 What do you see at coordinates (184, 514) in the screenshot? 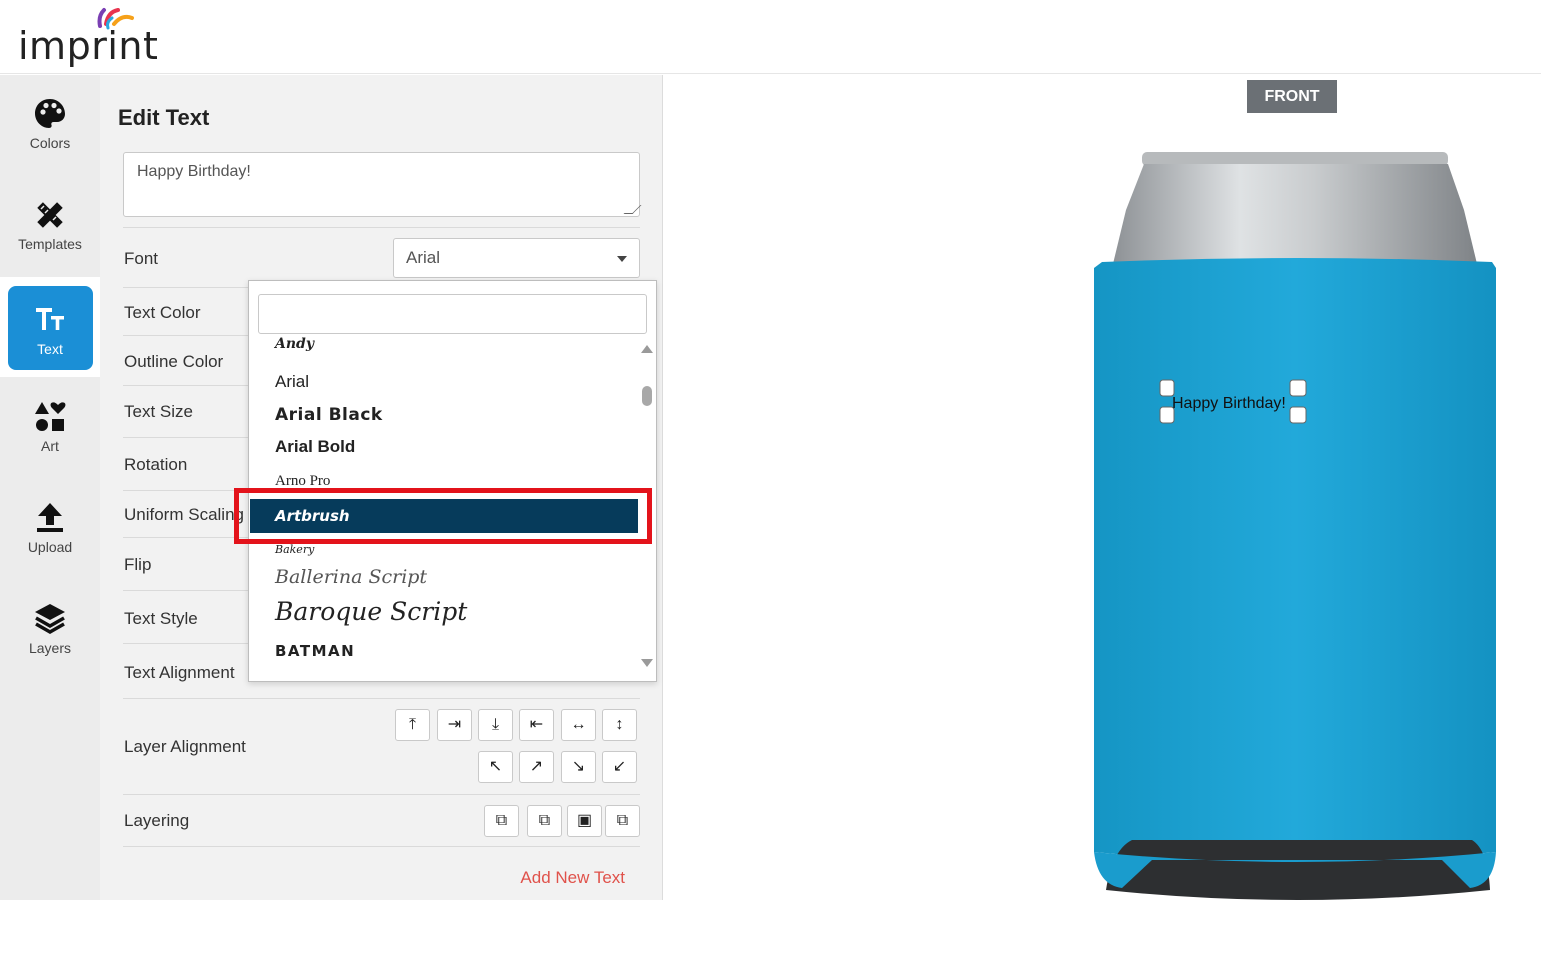
I see `uniform-scaling-label: Uniform Scaling` at bounding box center [184, 514].